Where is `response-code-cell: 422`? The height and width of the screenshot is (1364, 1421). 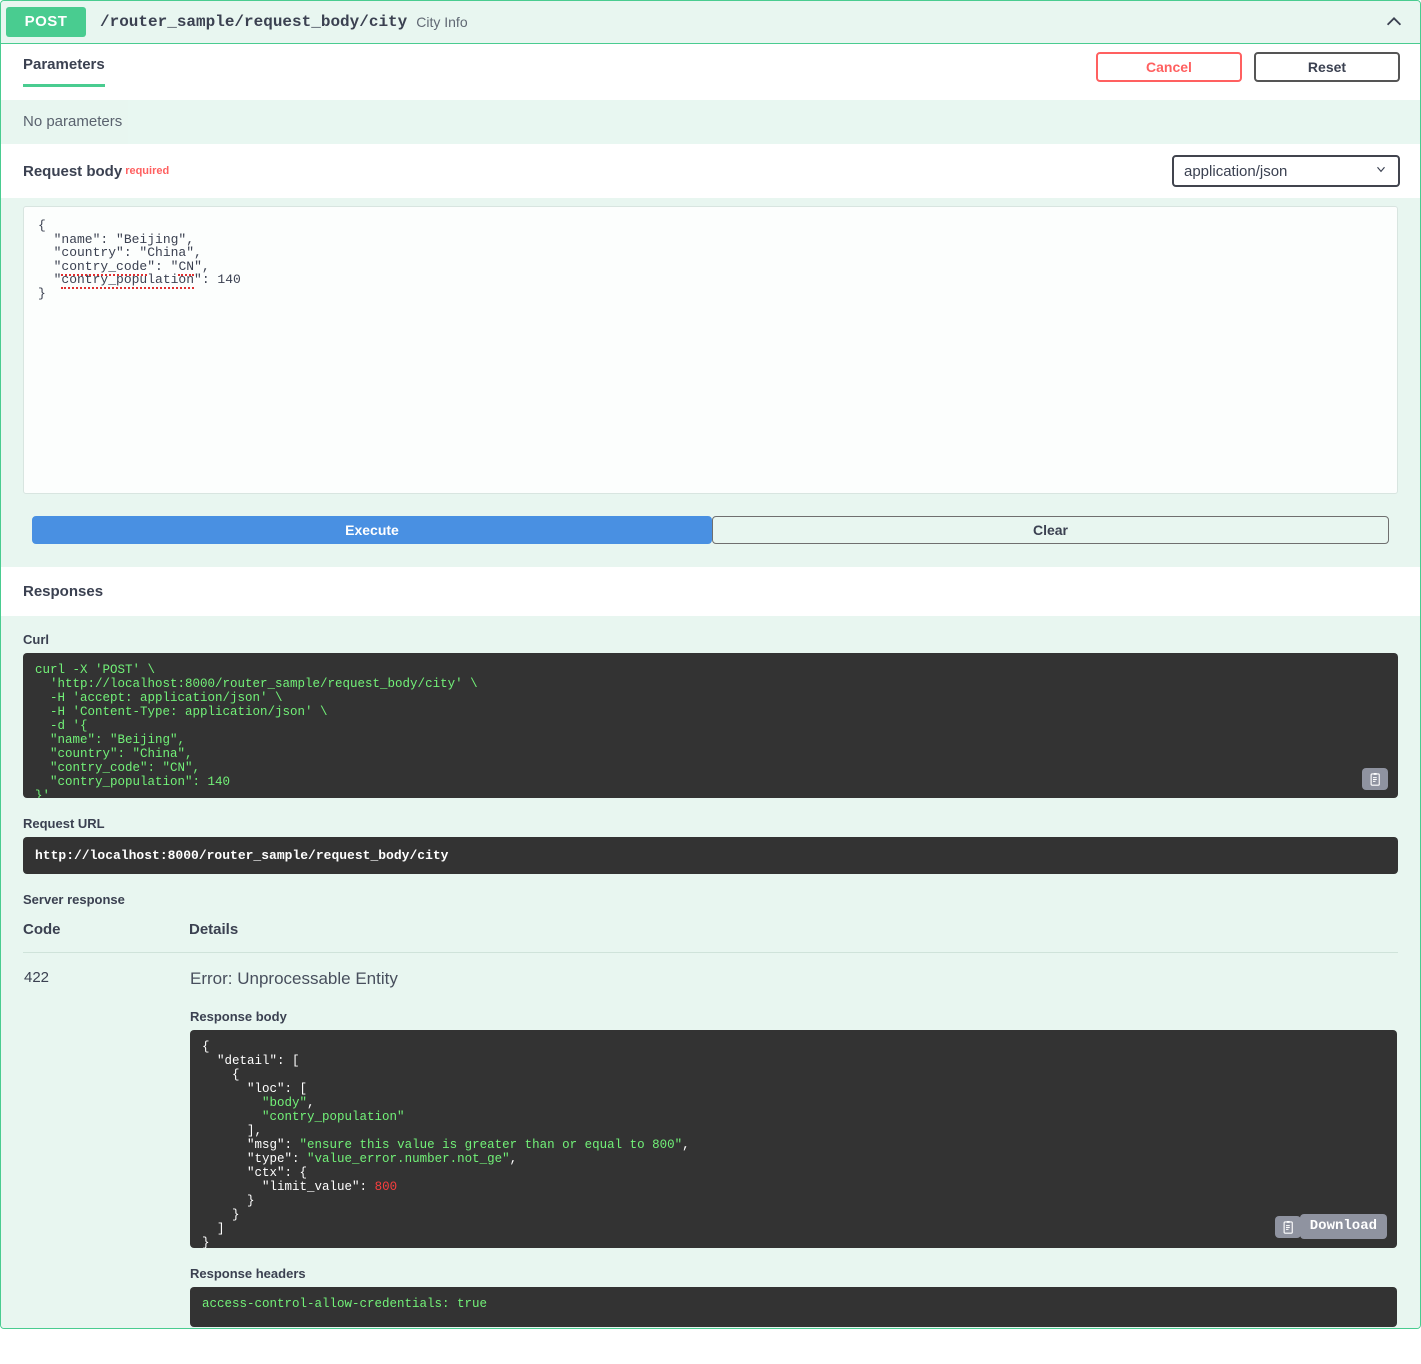
response-code-cell: 422 is located at coordinates (64, 1141).